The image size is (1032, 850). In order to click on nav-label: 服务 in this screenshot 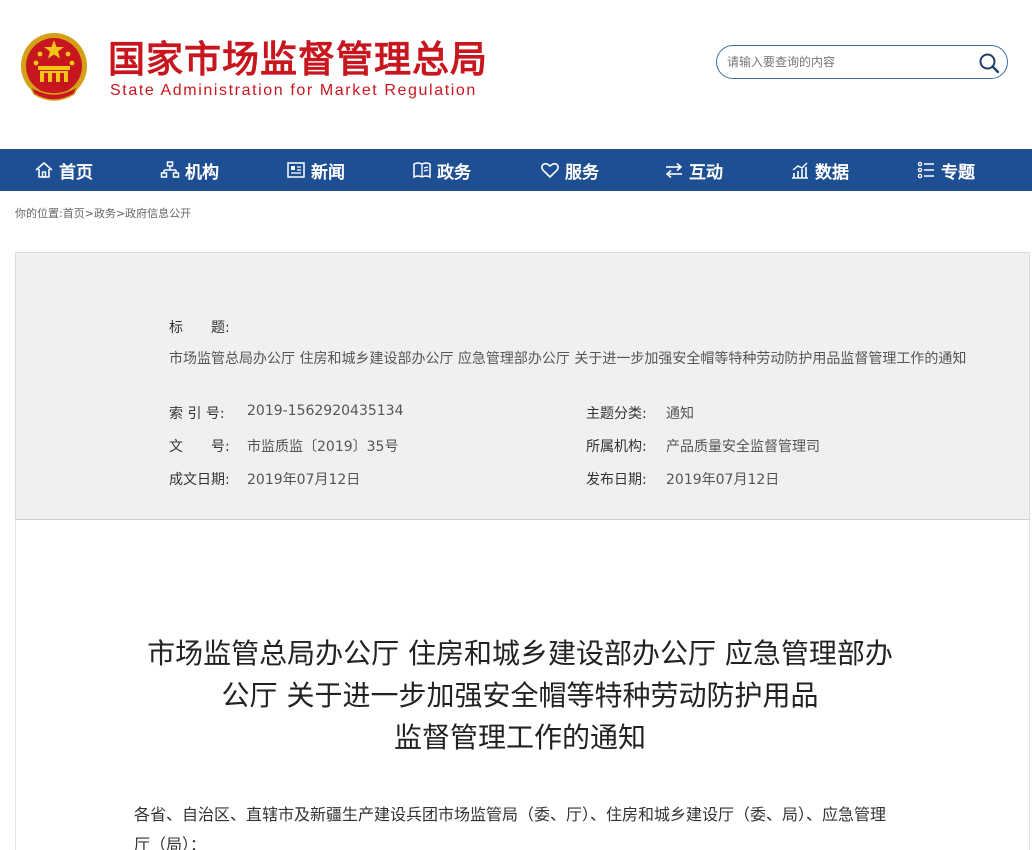, I will do `click(582, 172)`.